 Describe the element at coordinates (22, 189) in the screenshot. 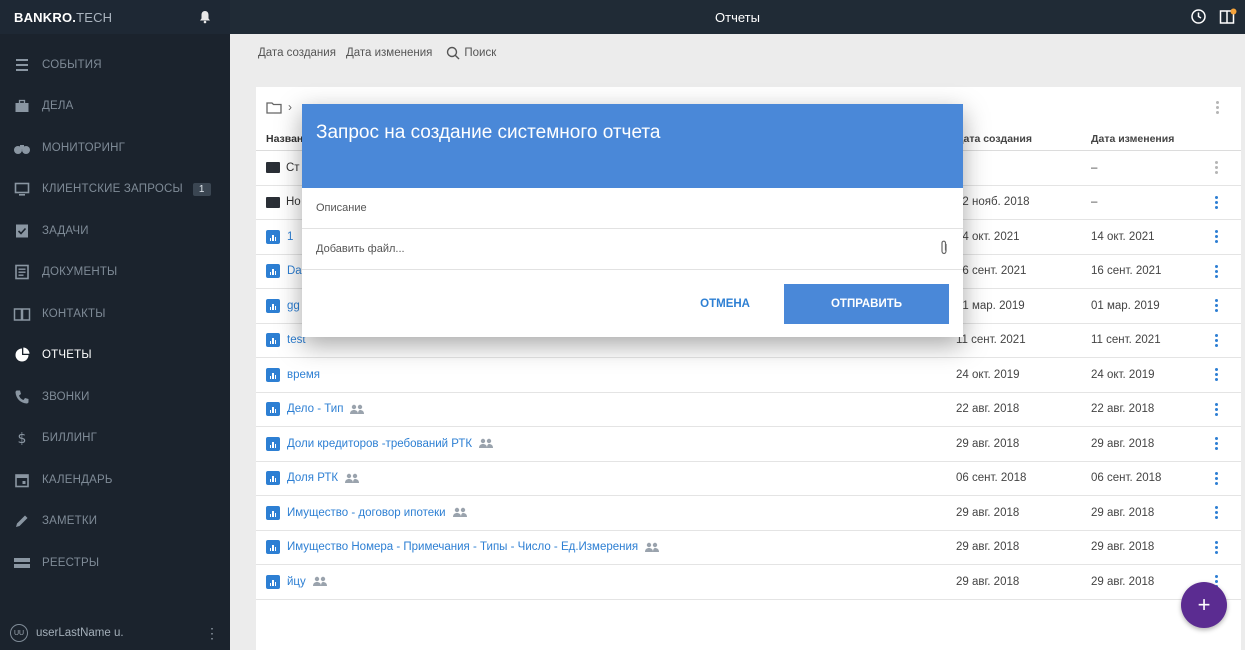

I see `monitor-icon` at that location.